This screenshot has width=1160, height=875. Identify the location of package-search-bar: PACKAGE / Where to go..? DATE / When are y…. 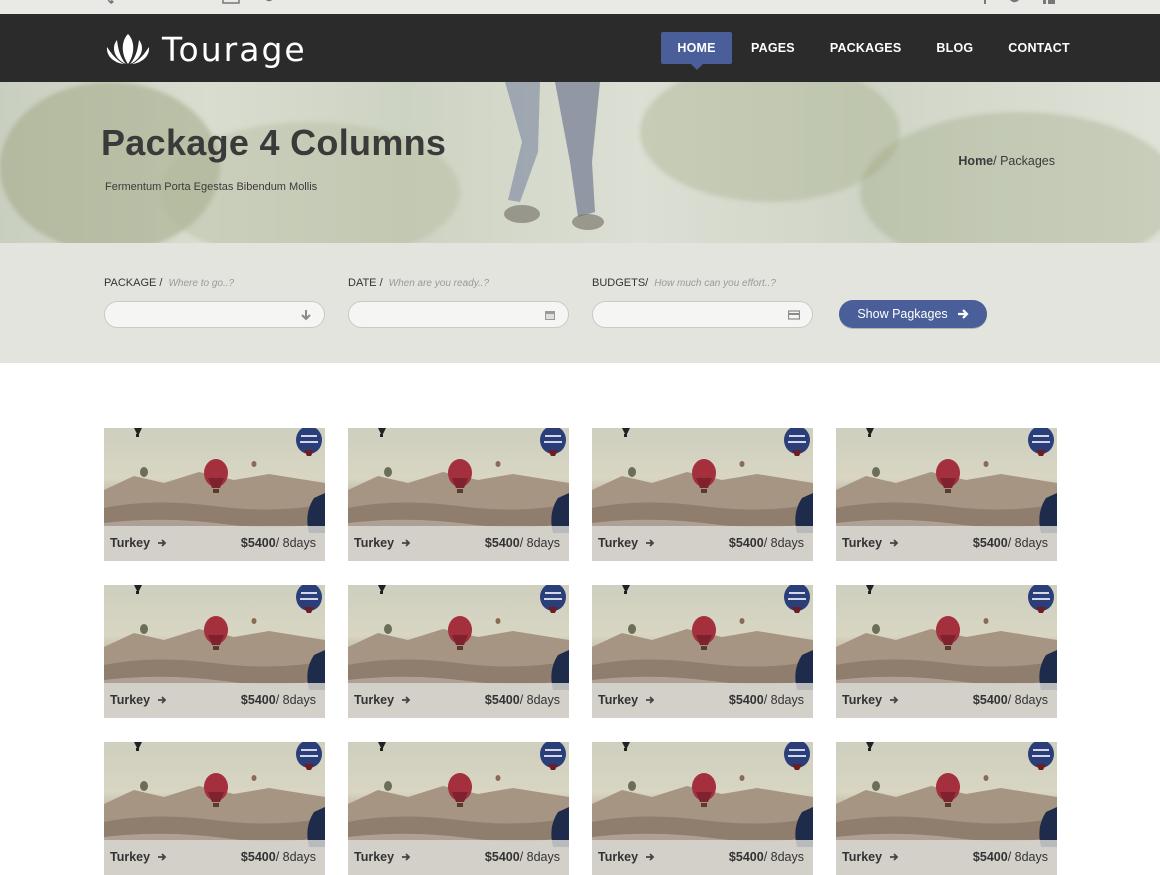
(580, 303).